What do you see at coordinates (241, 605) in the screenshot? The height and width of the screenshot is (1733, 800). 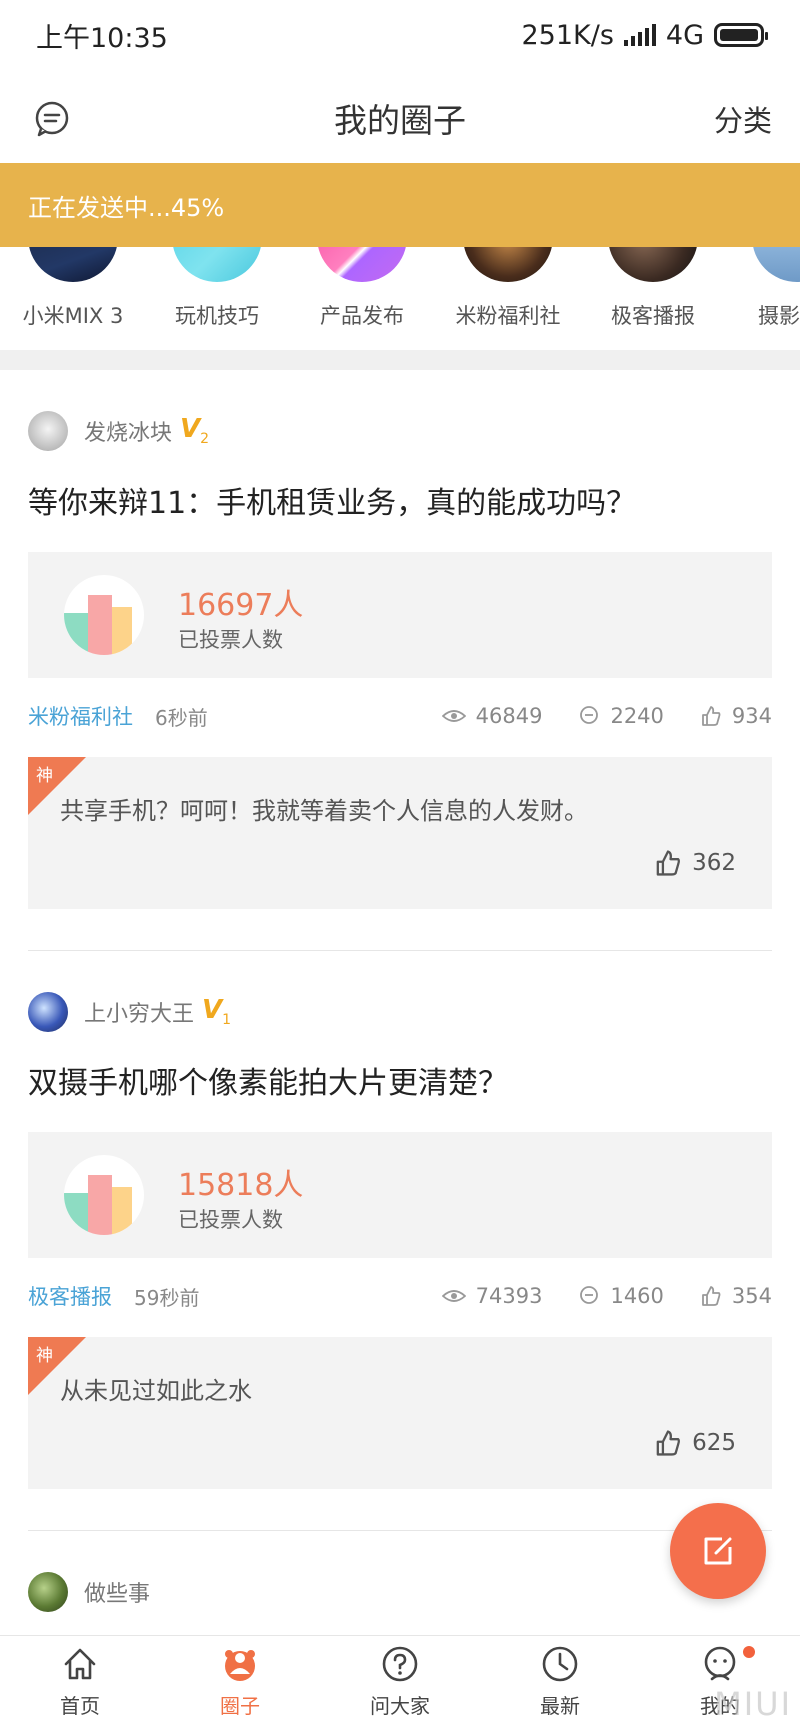 I see `vote-count: 16697人` at bounding box center [241, 605].